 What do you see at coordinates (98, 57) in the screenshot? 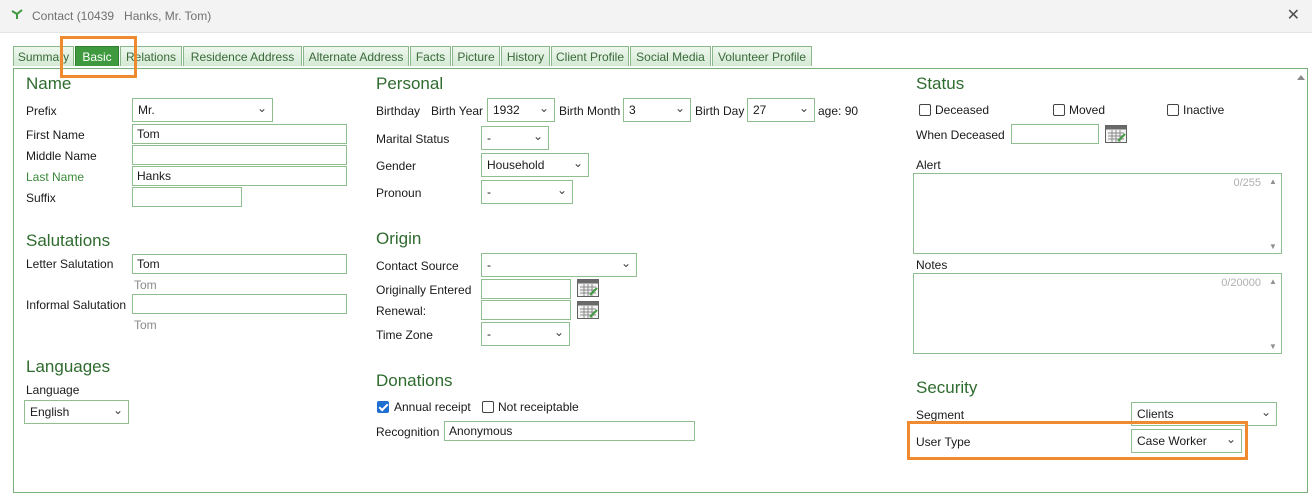
I see `basic-tab-highlight` at bounding box center [98, 57].